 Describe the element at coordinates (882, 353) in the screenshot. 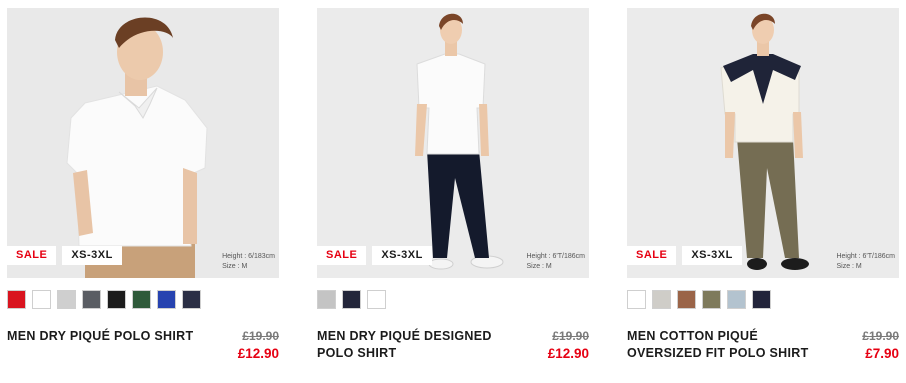

I see `sale-price: £7.90` at that location.